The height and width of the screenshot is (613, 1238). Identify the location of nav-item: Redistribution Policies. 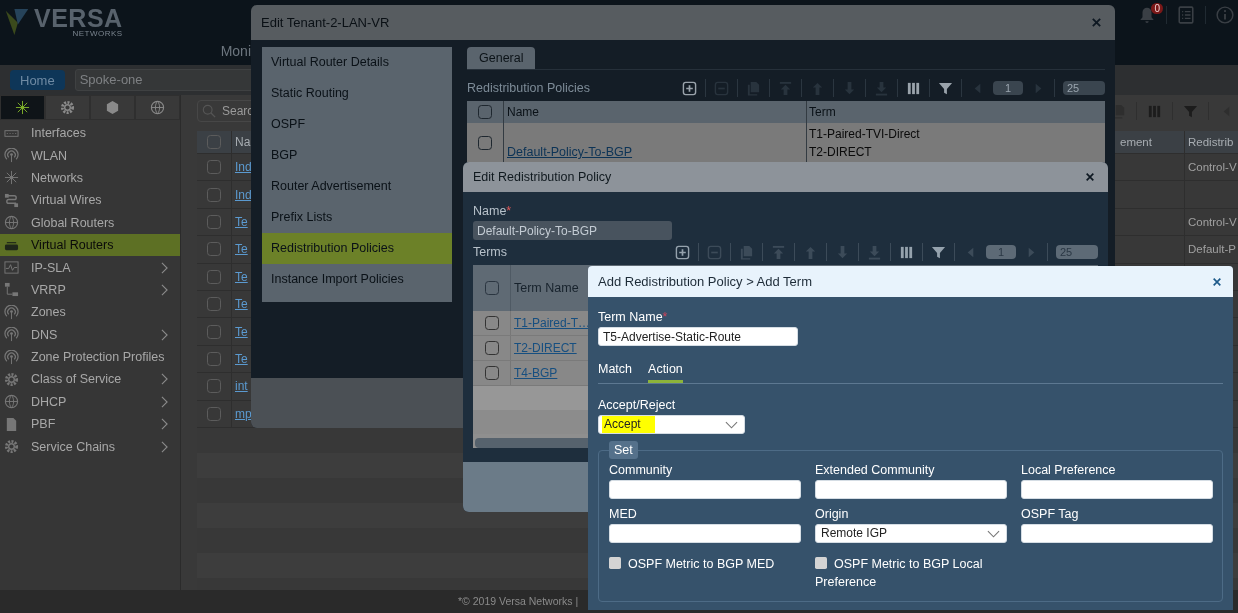
(357, 248).